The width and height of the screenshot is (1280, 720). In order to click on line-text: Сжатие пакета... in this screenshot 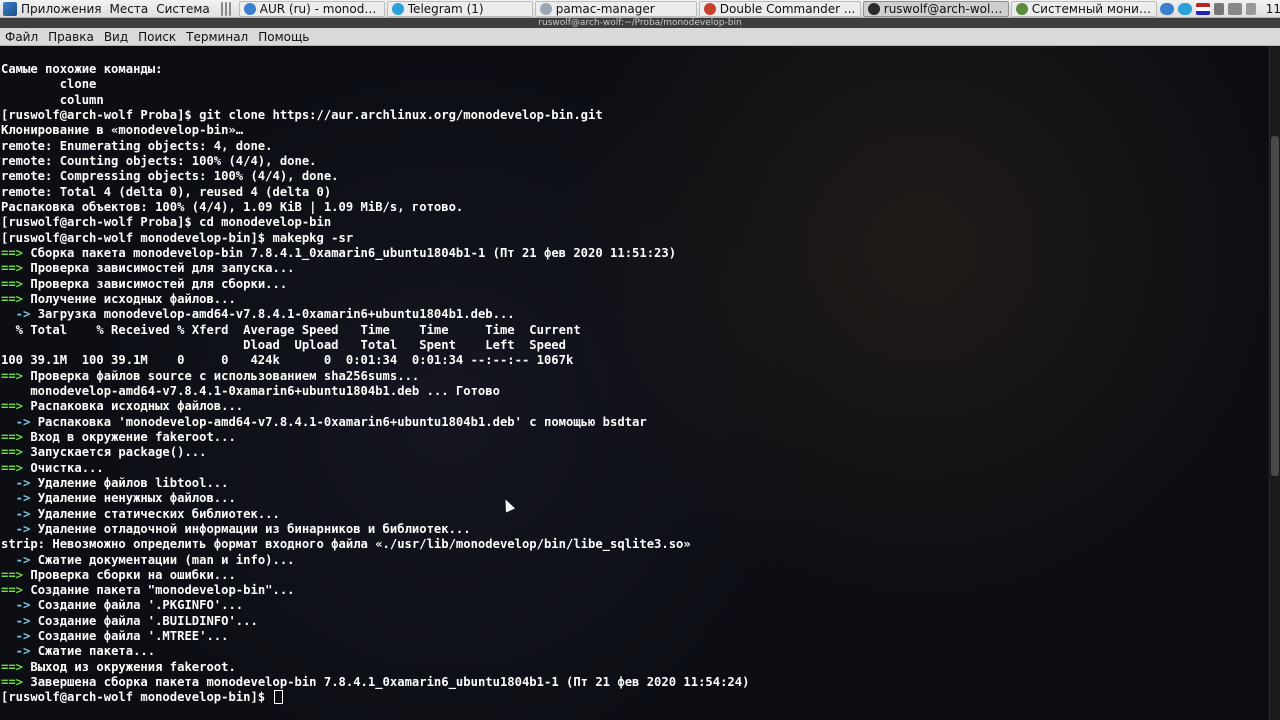, I will do `click(93, 651)`.